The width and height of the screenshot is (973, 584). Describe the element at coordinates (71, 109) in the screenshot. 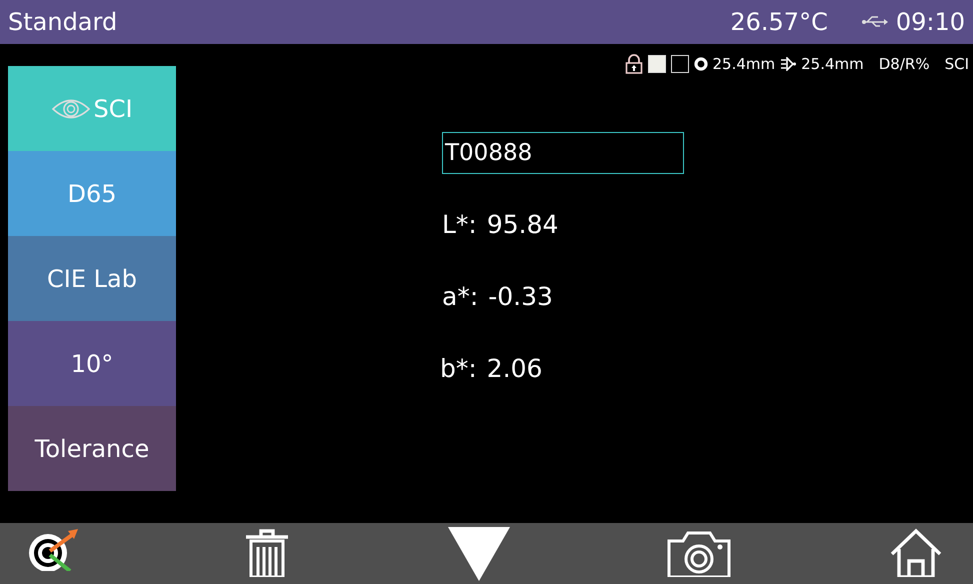

I see `eye-icon` at that location.